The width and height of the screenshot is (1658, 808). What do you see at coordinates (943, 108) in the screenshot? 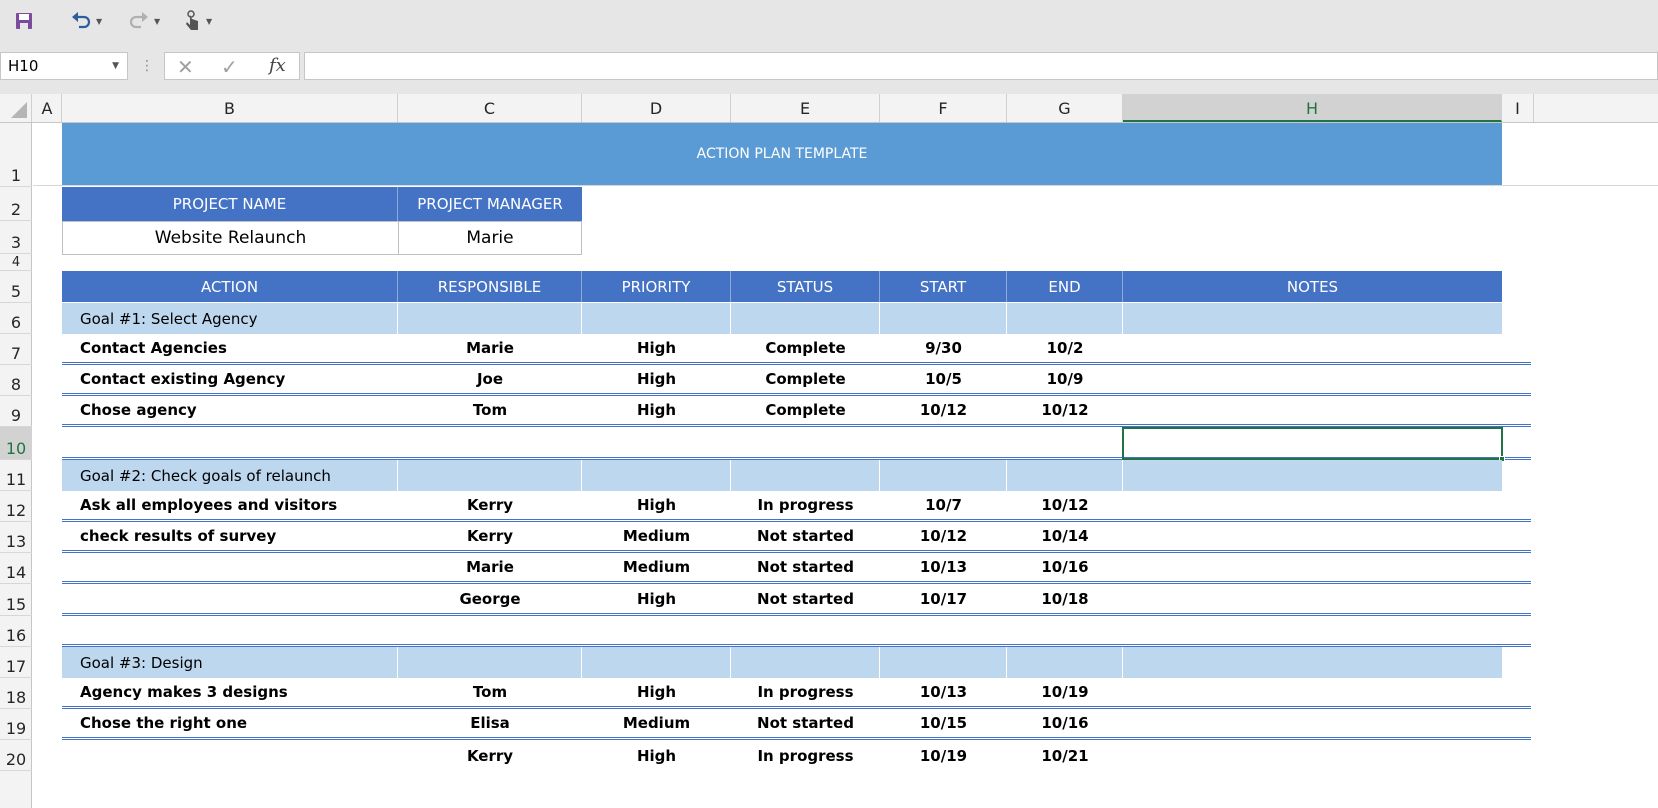
I see `column-header-f: F` at bounding box center [943, 108].